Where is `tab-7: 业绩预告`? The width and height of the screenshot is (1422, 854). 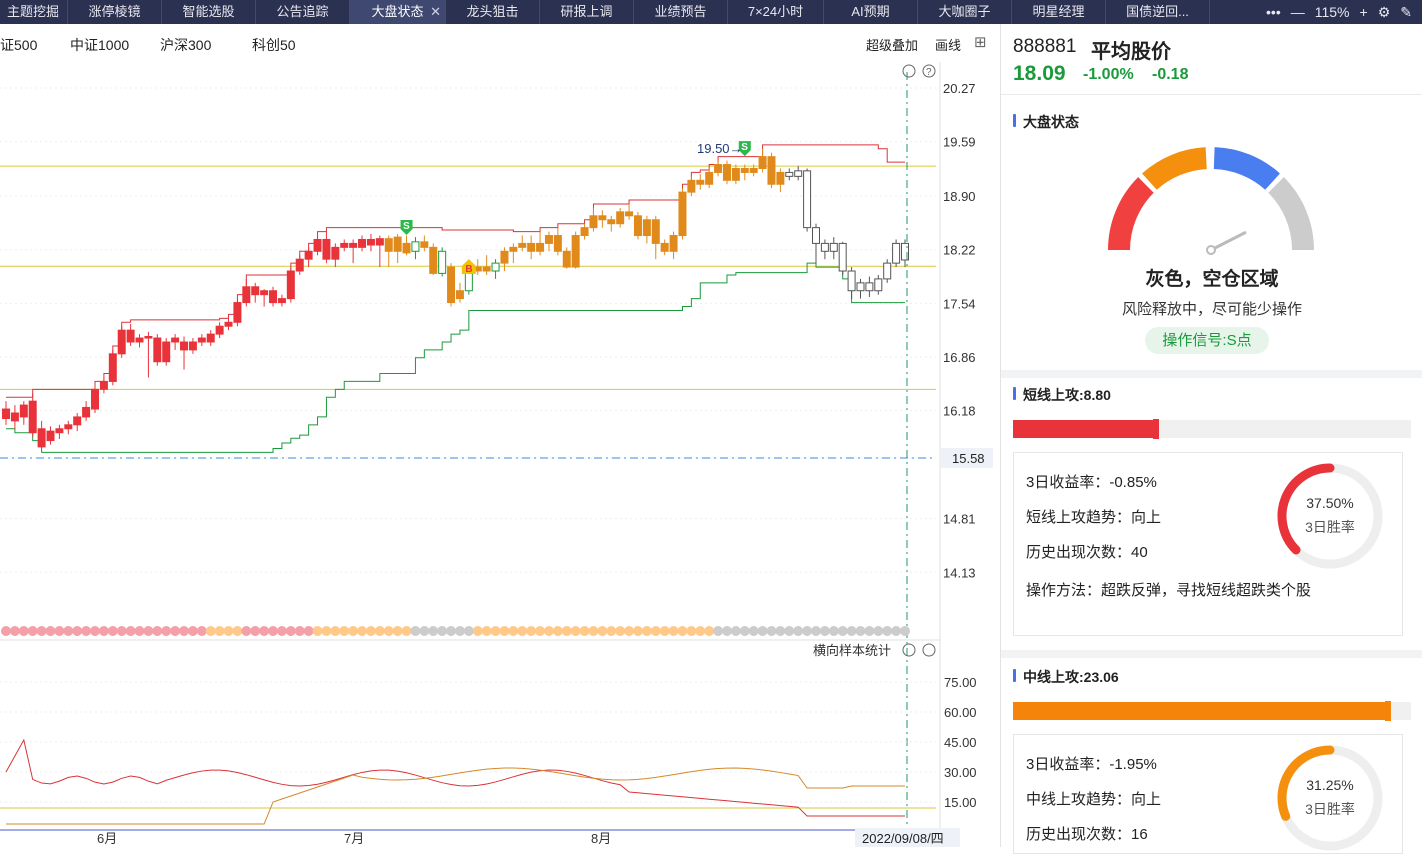 tab-7: 业绩预告 is located at coordinates (681, 12).